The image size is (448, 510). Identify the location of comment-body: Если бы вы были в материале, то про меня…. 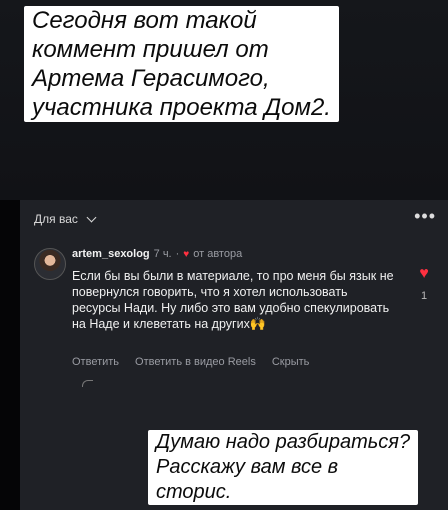
(233, 300).